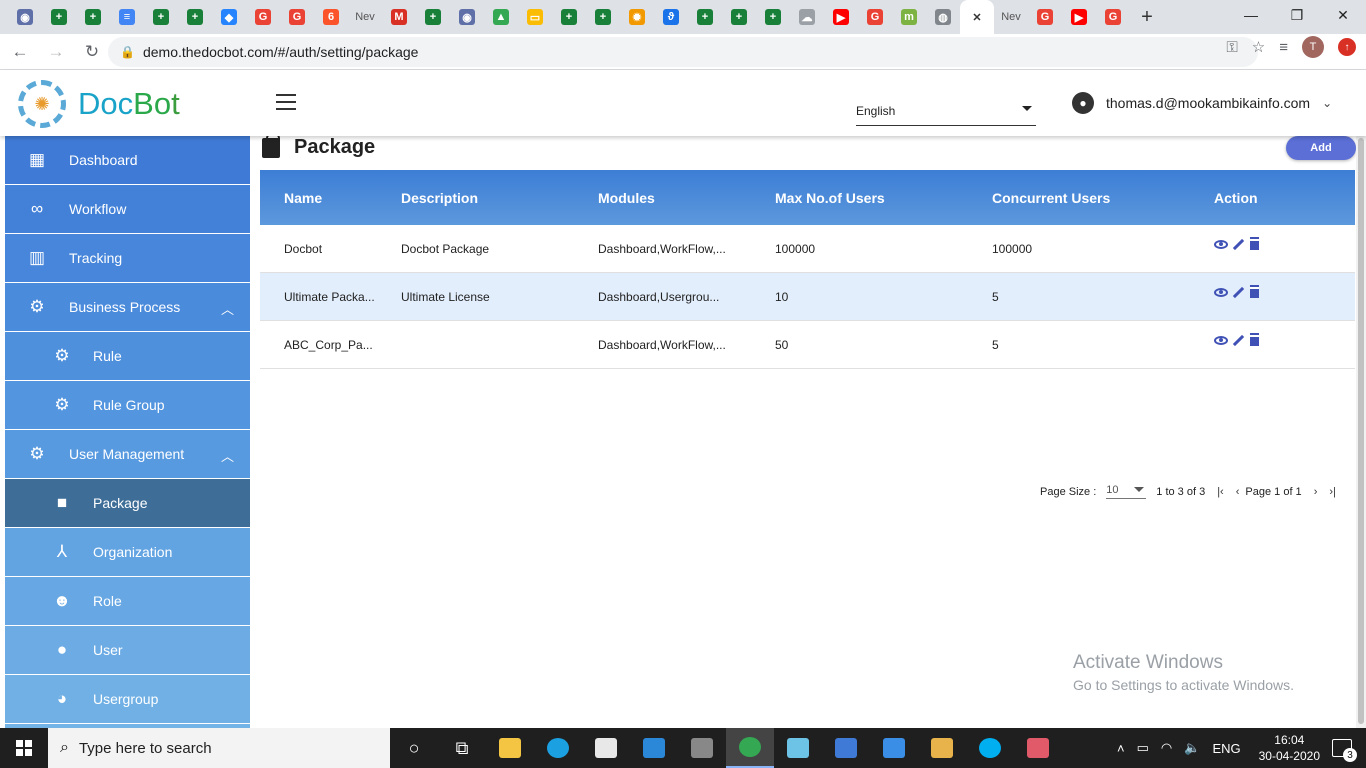 This screenshot has height=768, width=1366. What do you see at coordinates (846, 748) in the screenshot?
I see `wps-icon` at bounding box center [846, 748].